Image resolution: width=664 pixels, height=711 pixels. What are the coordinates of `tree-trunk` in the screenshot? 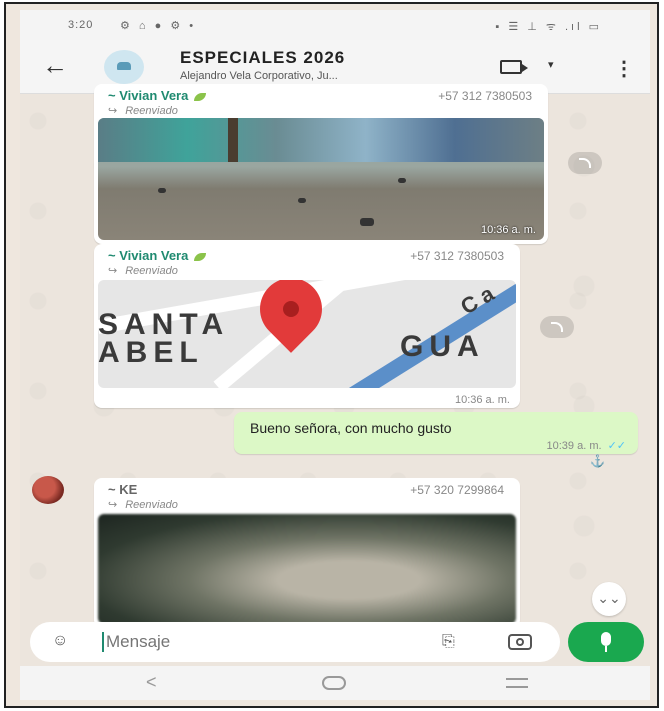 It's located at (233, 140).